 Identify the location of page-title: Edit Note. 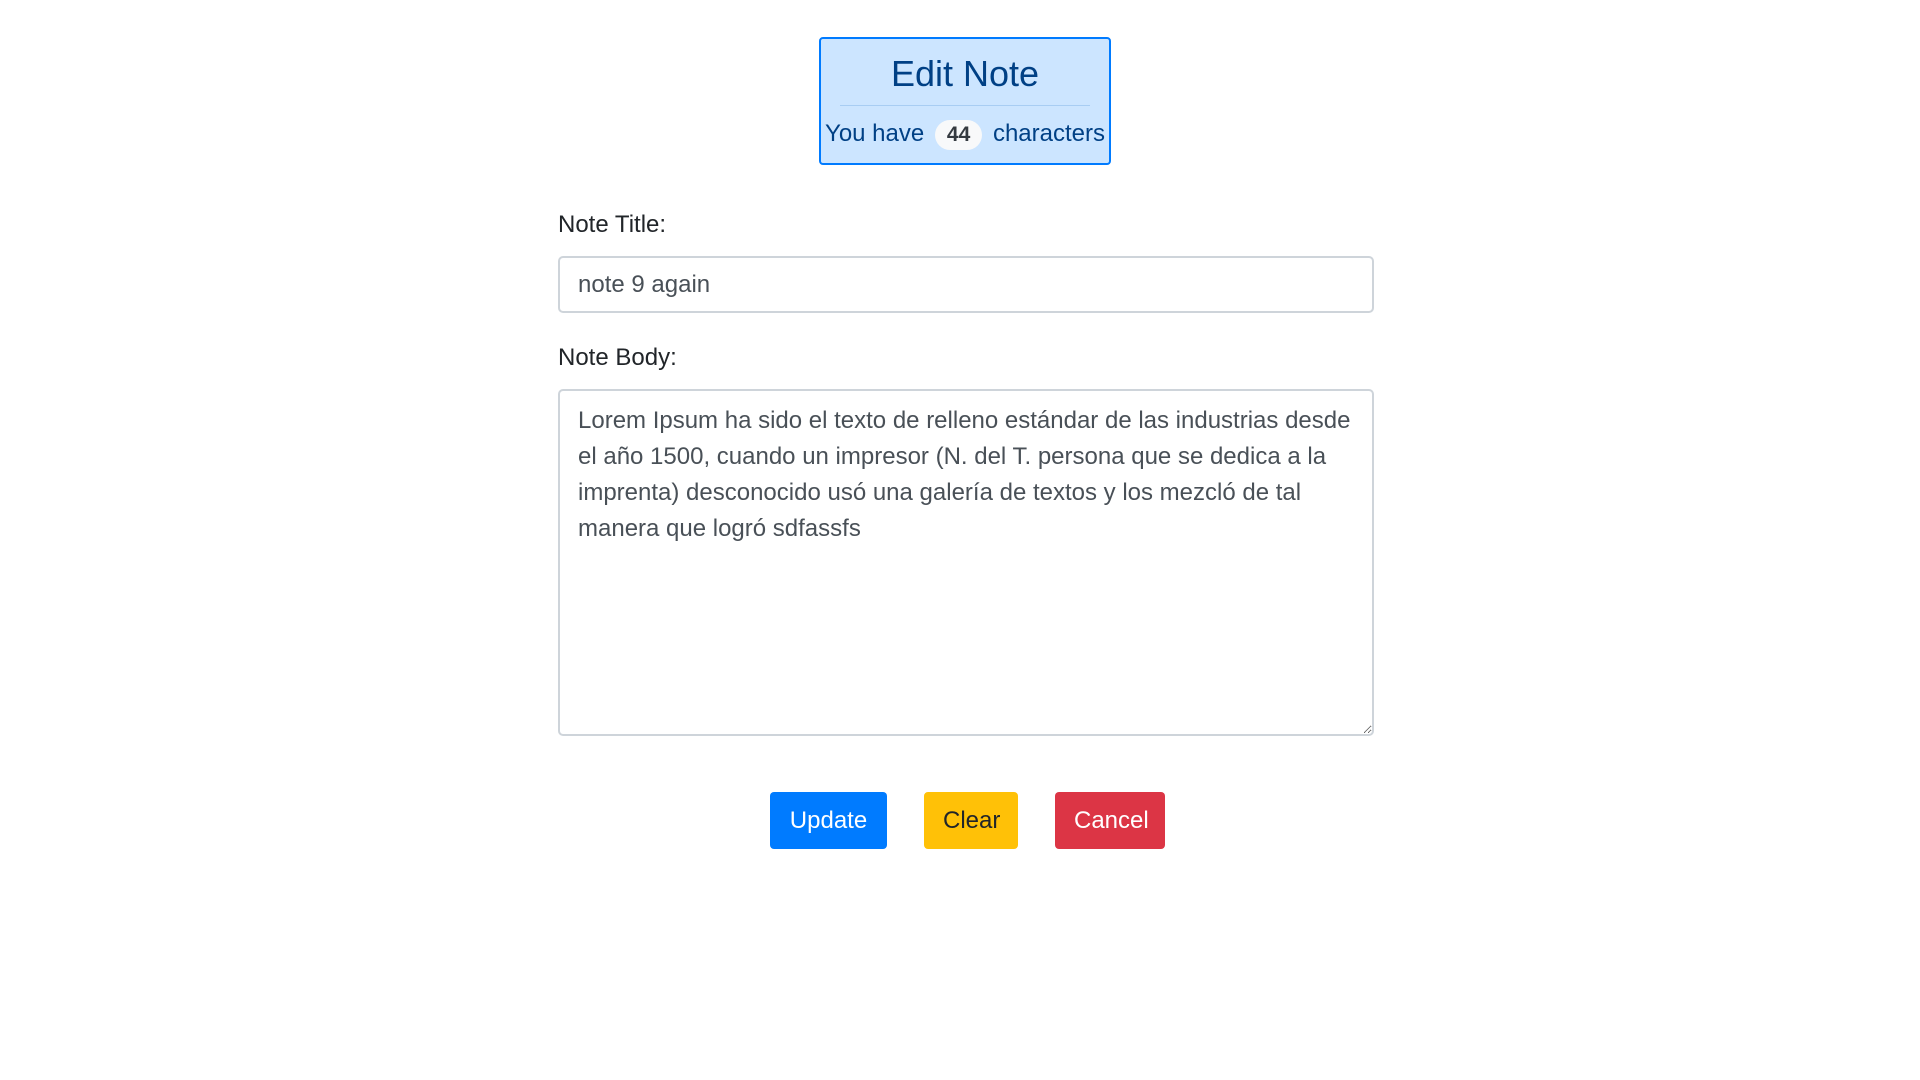
(965, 73).